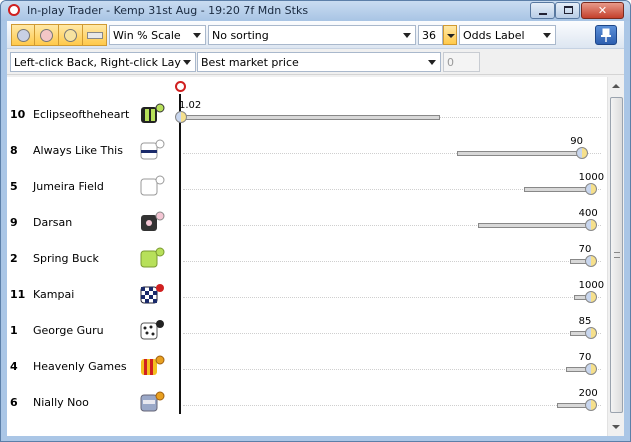 Image resolution: width=631 pixels, height=442 pixels. What do you see at coordinates (68, 186) in the screenshot?
I see `runner-name: Jumeira Field` at bounding box center [68, 186].